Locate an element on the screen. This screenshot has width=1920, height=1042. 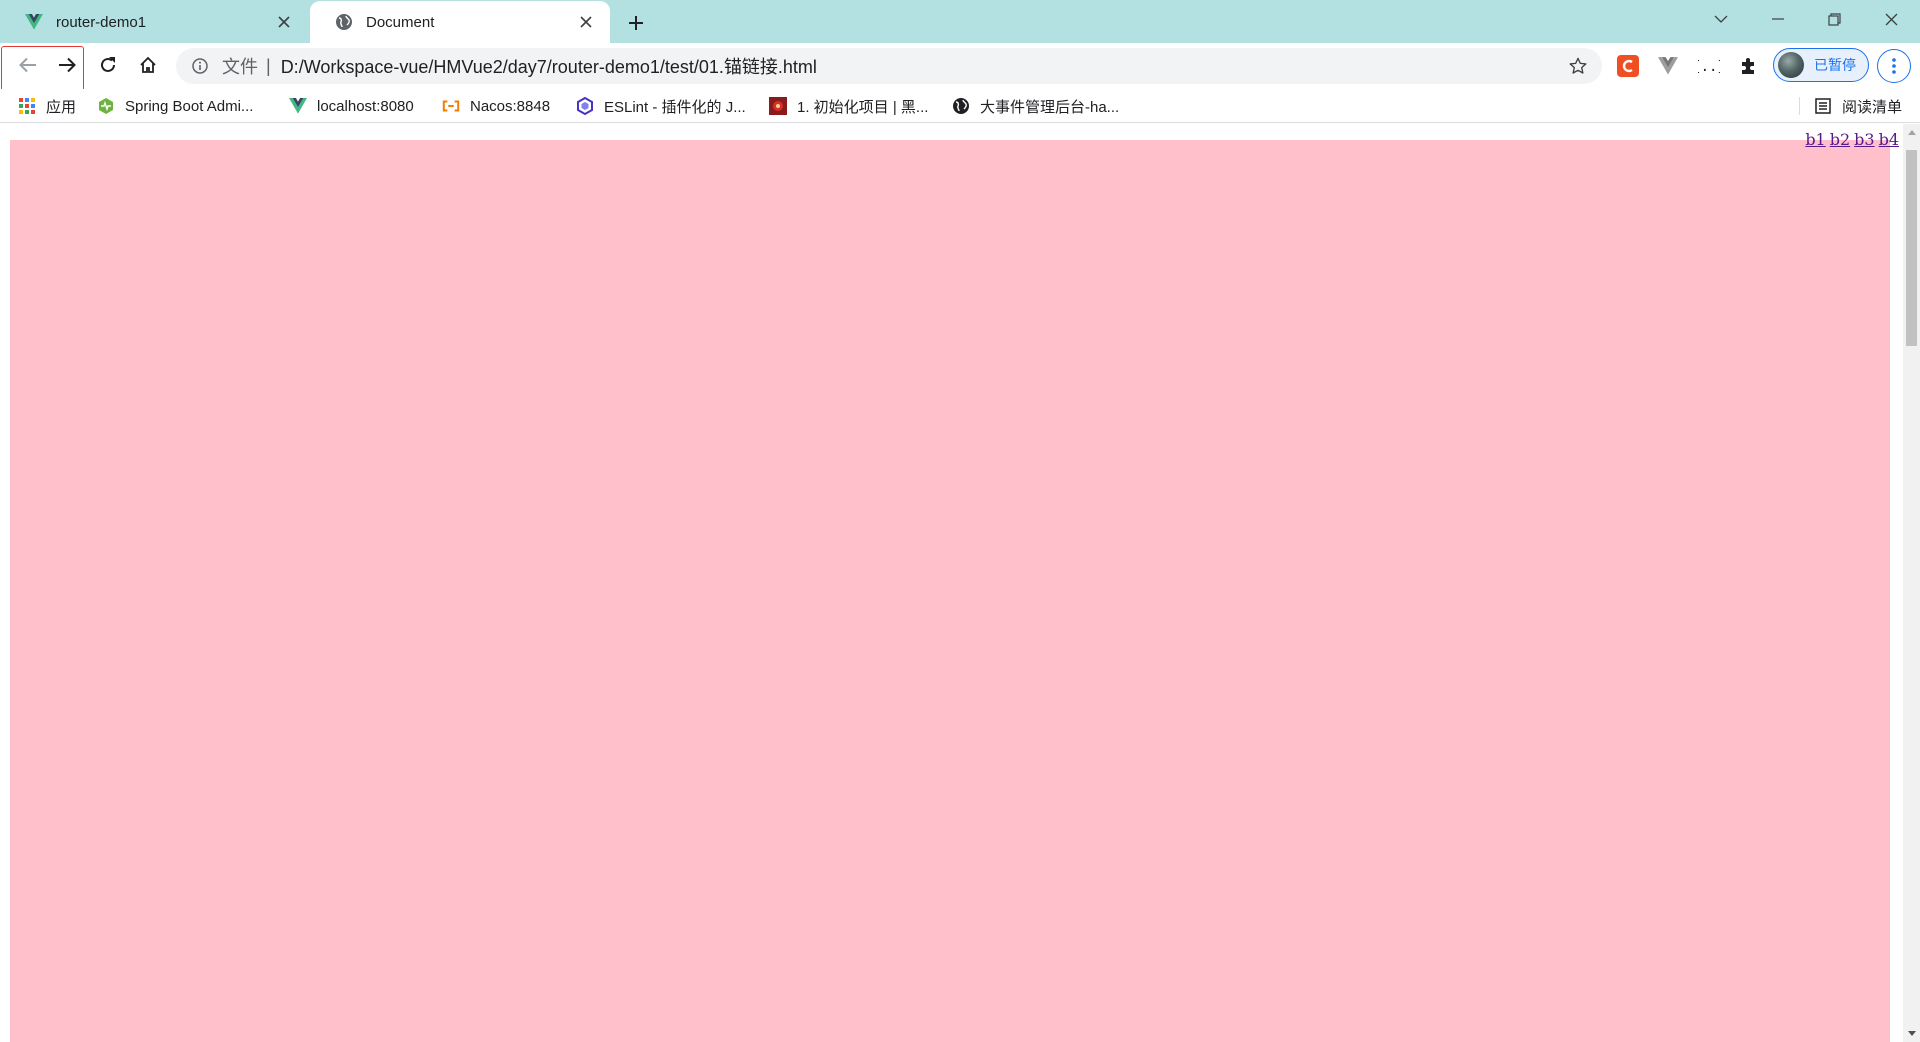
scrollbar-thumb is located at coordinates (1911, 248).